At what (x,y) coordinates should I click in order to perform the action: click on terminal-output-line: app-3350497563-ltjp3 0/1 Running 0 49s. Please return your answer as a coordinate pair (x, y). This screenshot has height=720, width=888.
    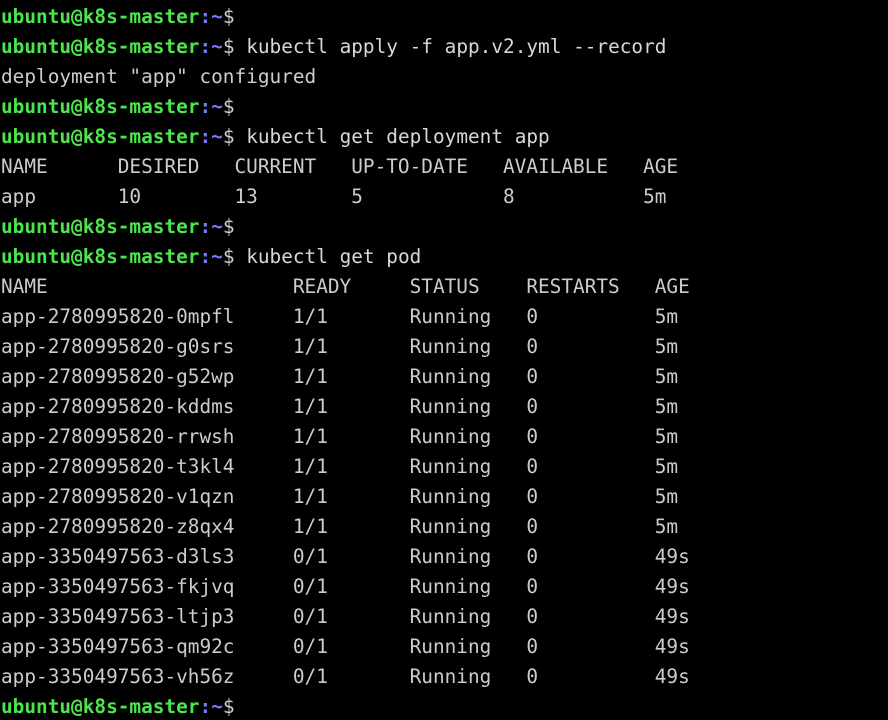
    Looking at the image, I should click on (444, 617).